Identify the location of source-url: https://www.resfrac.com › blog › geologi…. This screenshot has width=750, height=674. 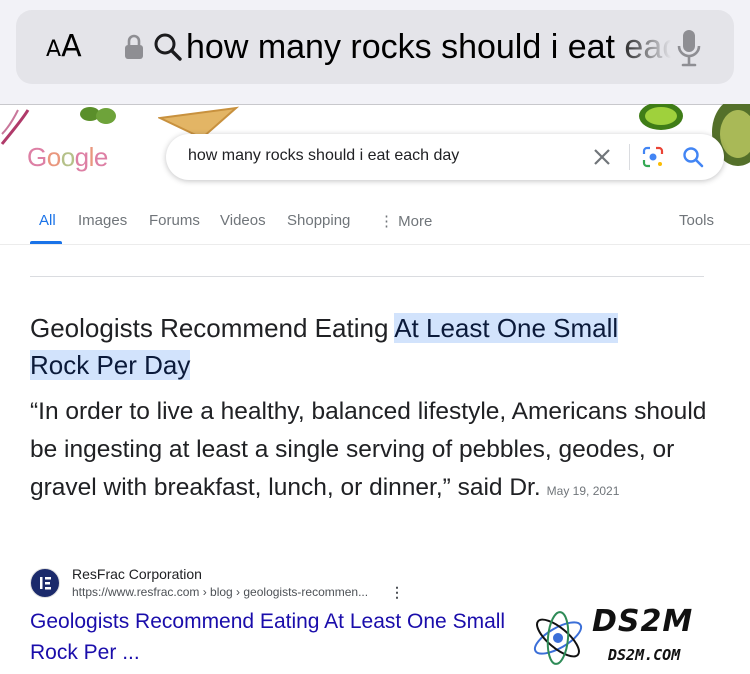
(220, 592).